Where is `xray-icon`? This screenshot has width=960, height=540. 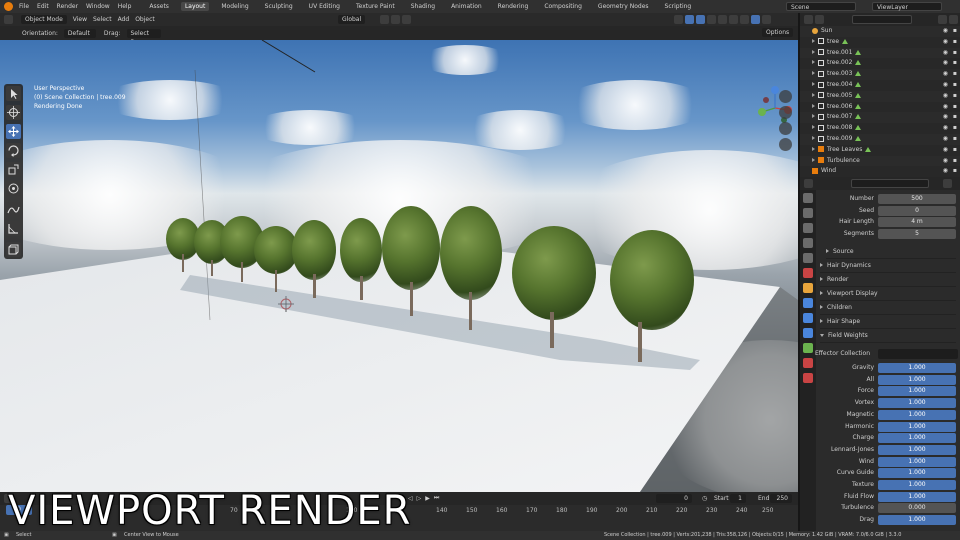
xray-icon is located at coordinates (711, 19).